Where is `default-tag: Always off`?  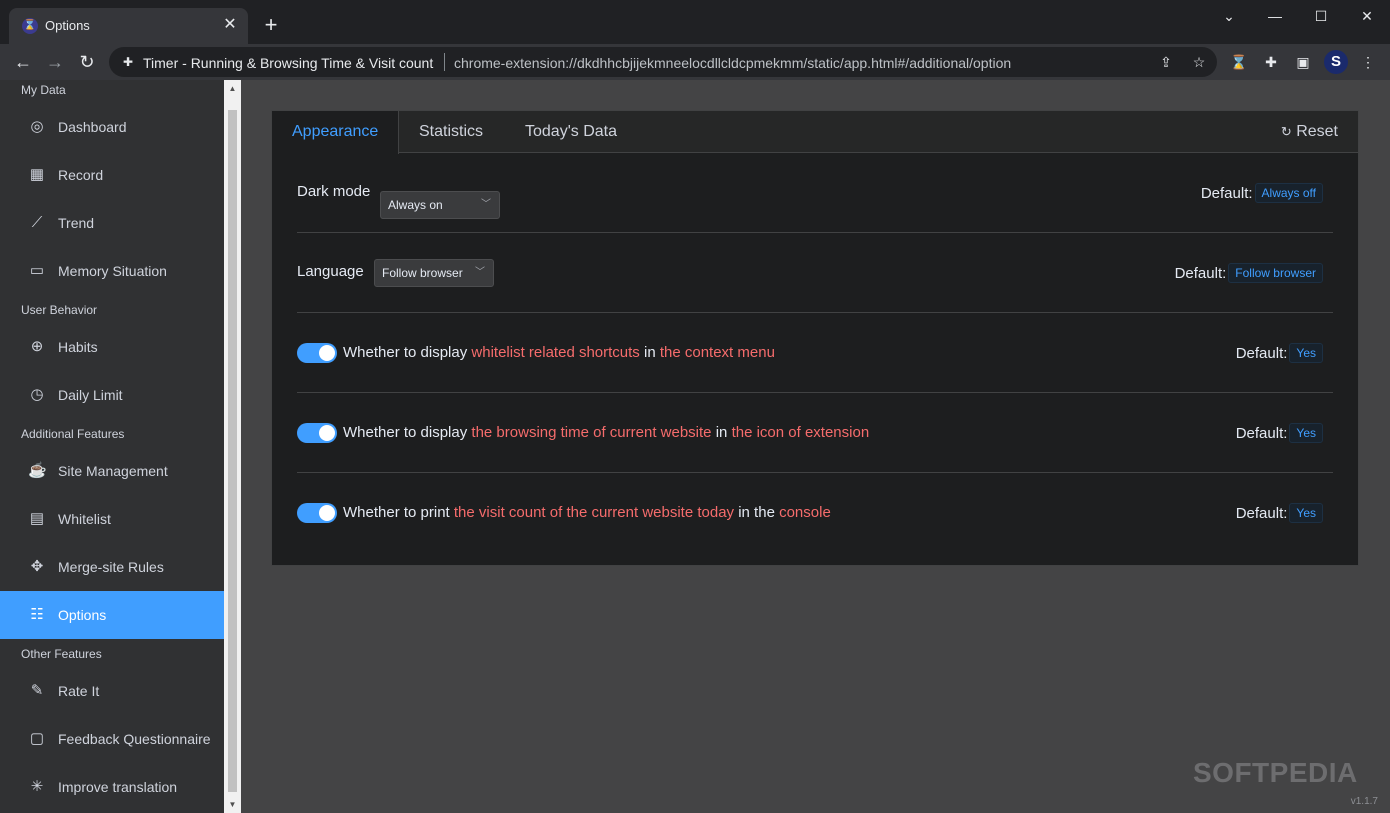
default-tag: Always off is located at coordinates (1288, 193).